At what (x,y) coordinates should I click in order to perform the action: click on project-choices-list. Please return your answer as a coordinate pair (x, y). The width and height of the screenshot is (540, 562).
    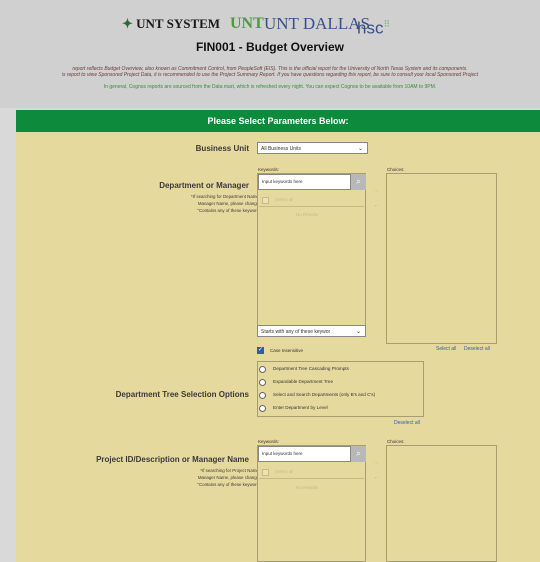
    Looking at the image, I should click on (441, 503).